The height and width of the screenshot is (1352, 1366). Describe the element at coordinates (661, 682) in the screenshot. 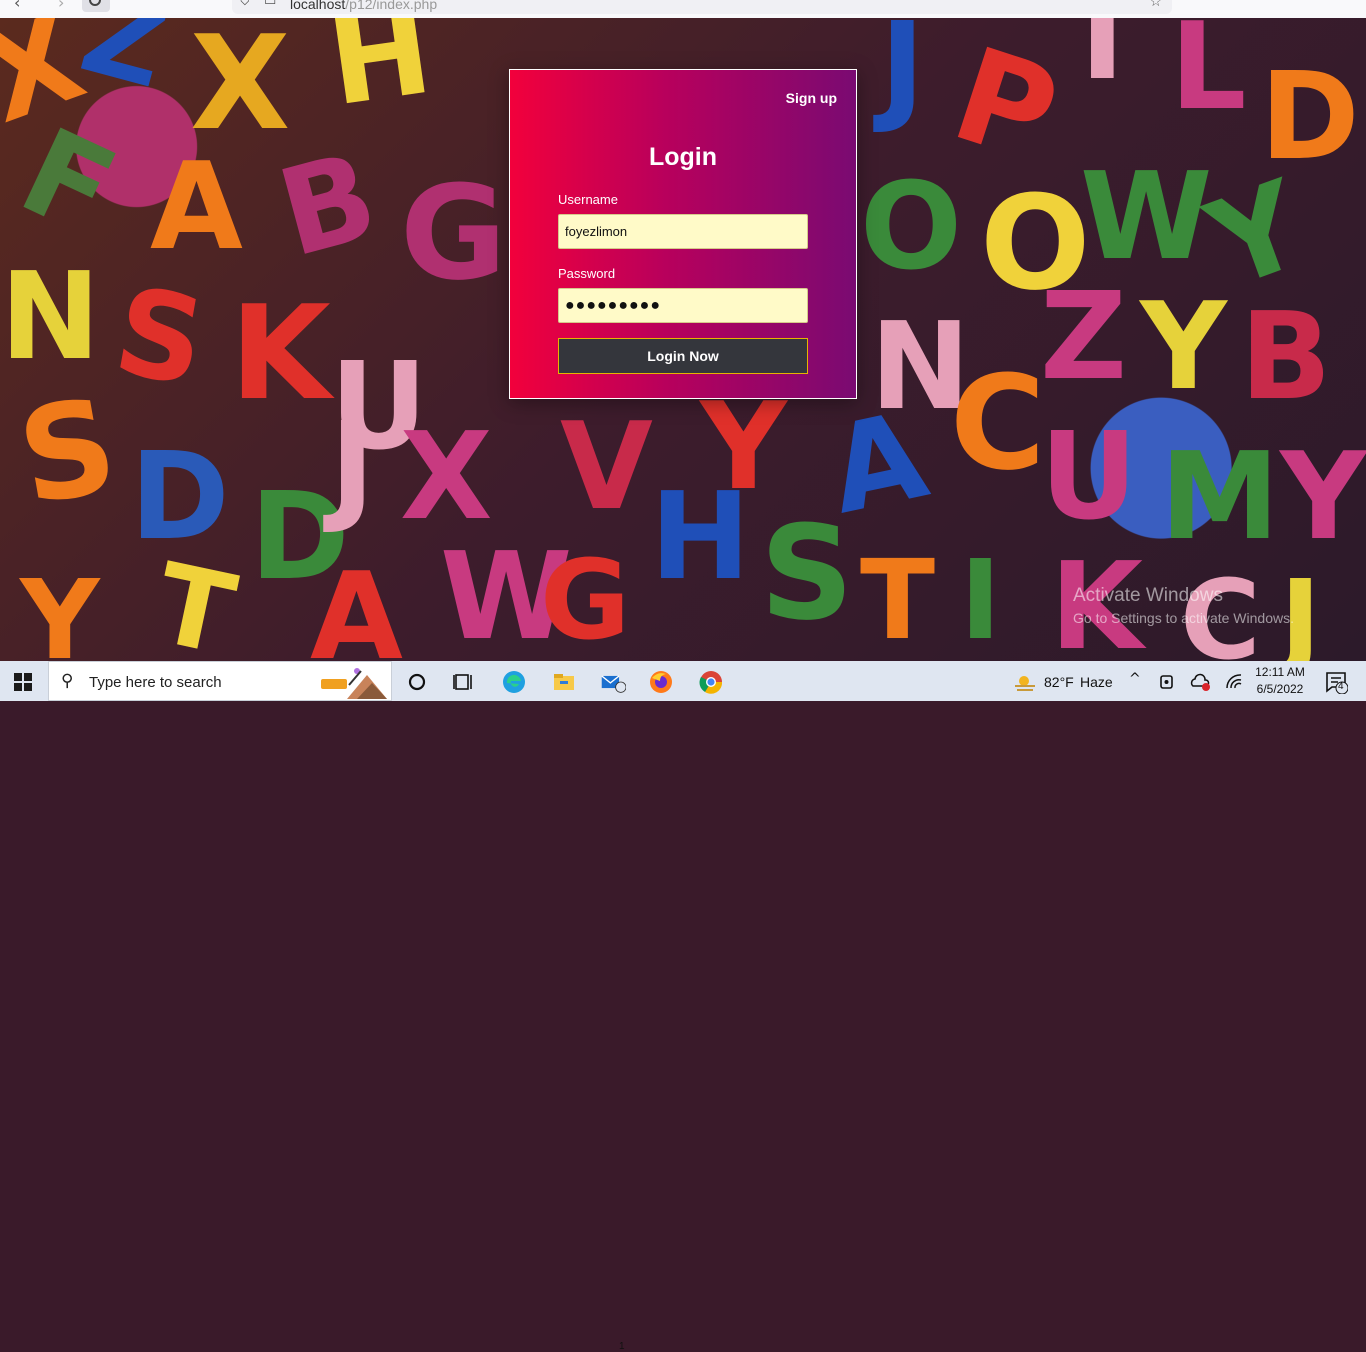

I see `firefox-icon` at that location.